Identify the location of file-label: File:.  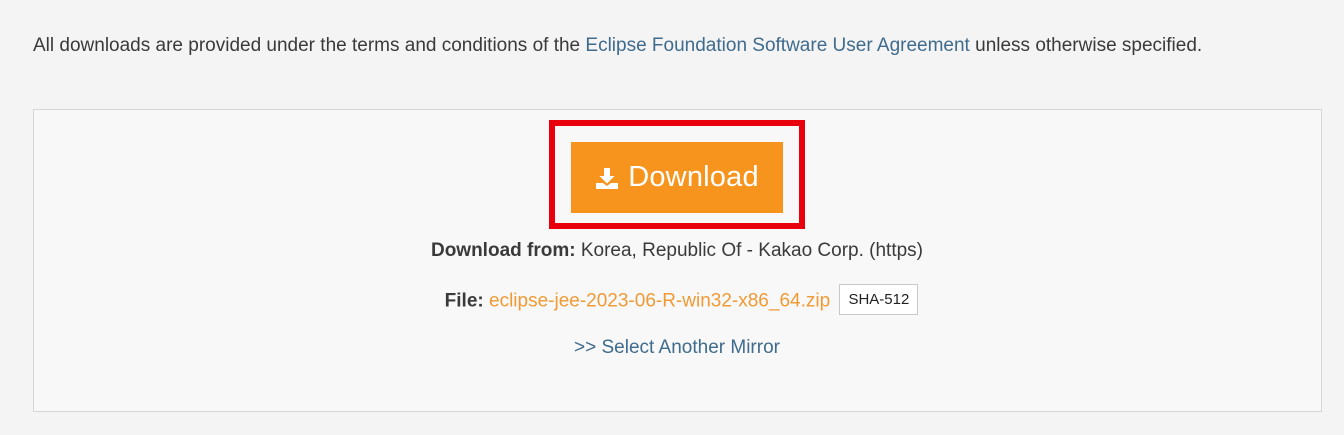
(464, 301).